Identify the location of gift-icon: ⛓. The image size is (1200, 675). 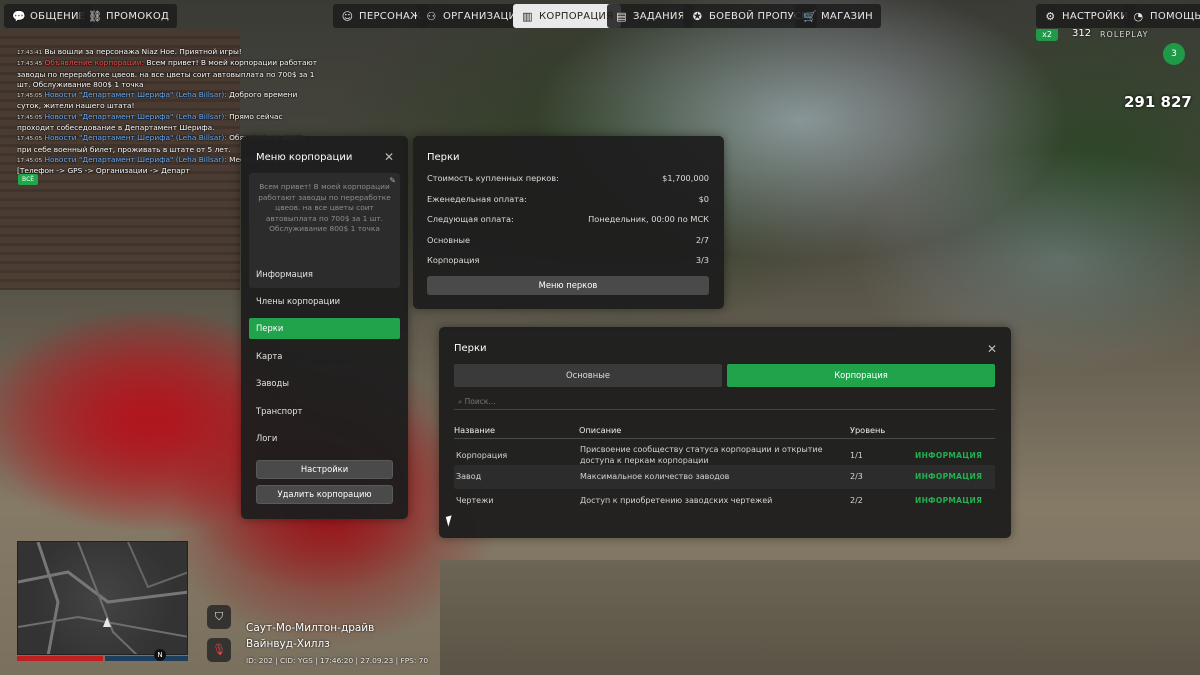
(95, 16).